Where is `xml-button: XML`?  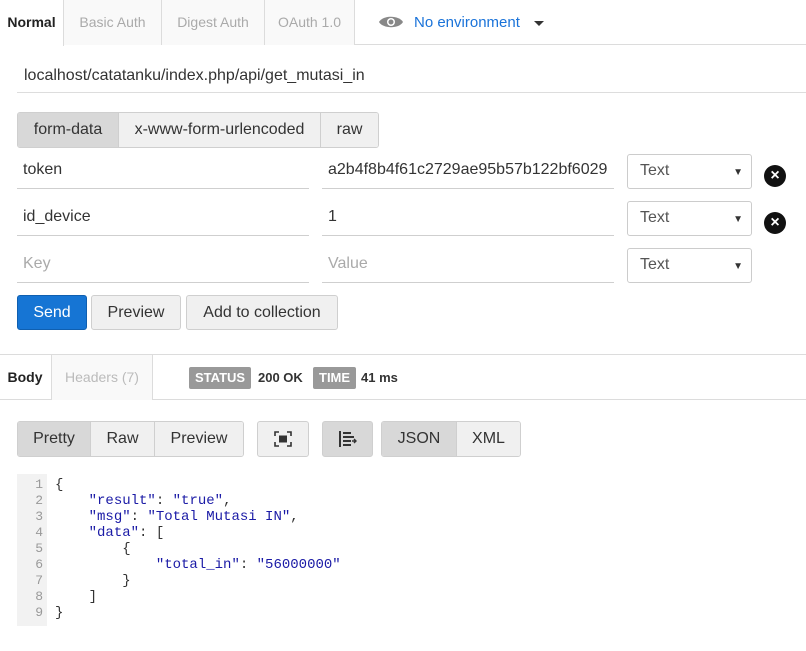
xml-button: XML is located at coordinates (488, 439).